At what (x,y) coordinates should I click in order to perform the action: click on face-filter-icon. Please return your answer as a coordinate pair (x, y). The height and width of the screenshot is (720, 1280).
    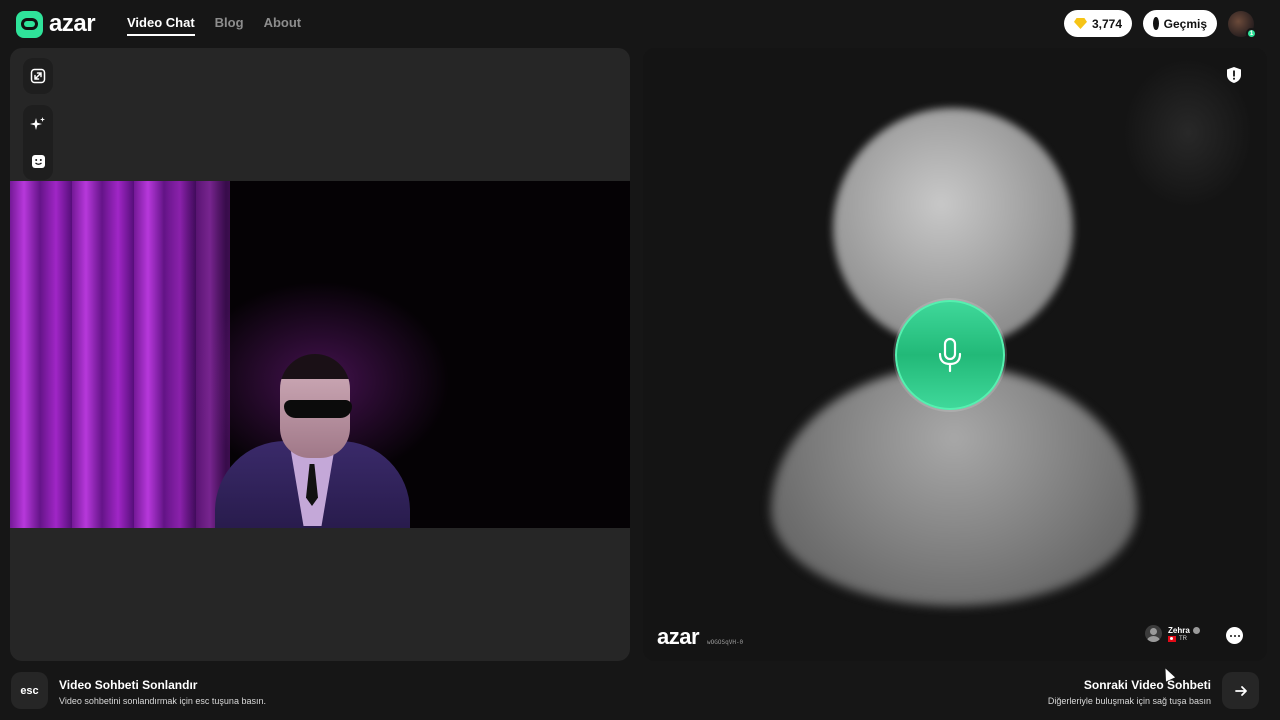
    Looking at the image, I should click on (38, 161).